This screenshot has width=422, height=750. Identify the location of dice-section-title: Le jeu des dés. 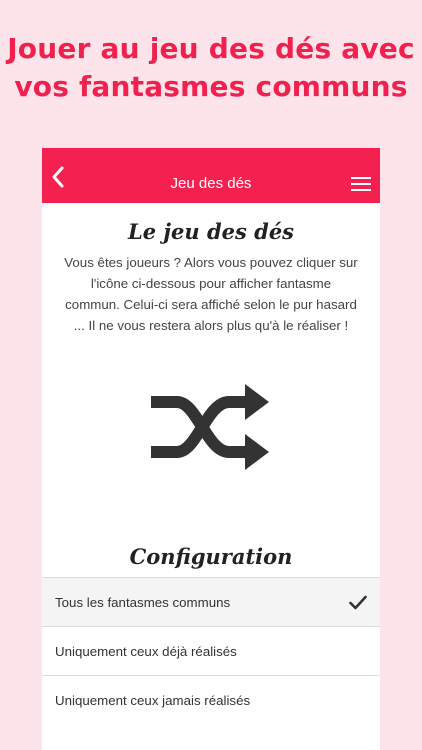
(211, 231).